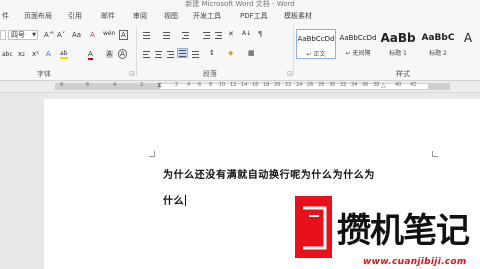 Image resolution: width=480 pixels, height=269 pixels. What do you see at coordinates (403, 74) in the screenshot?
I see `styles-group-label: 样式` at bounding box center [403, 74].